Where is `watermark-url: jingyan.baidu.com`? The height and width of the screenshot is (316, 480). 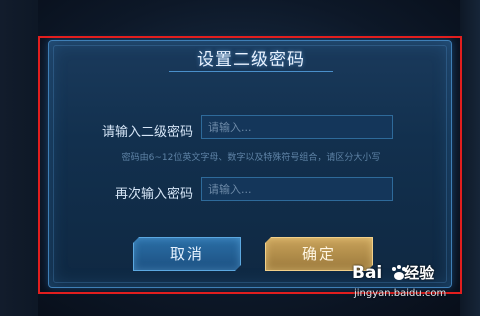 watermark-url: jingyan.baidu.com is located at coordinates (400, 293).